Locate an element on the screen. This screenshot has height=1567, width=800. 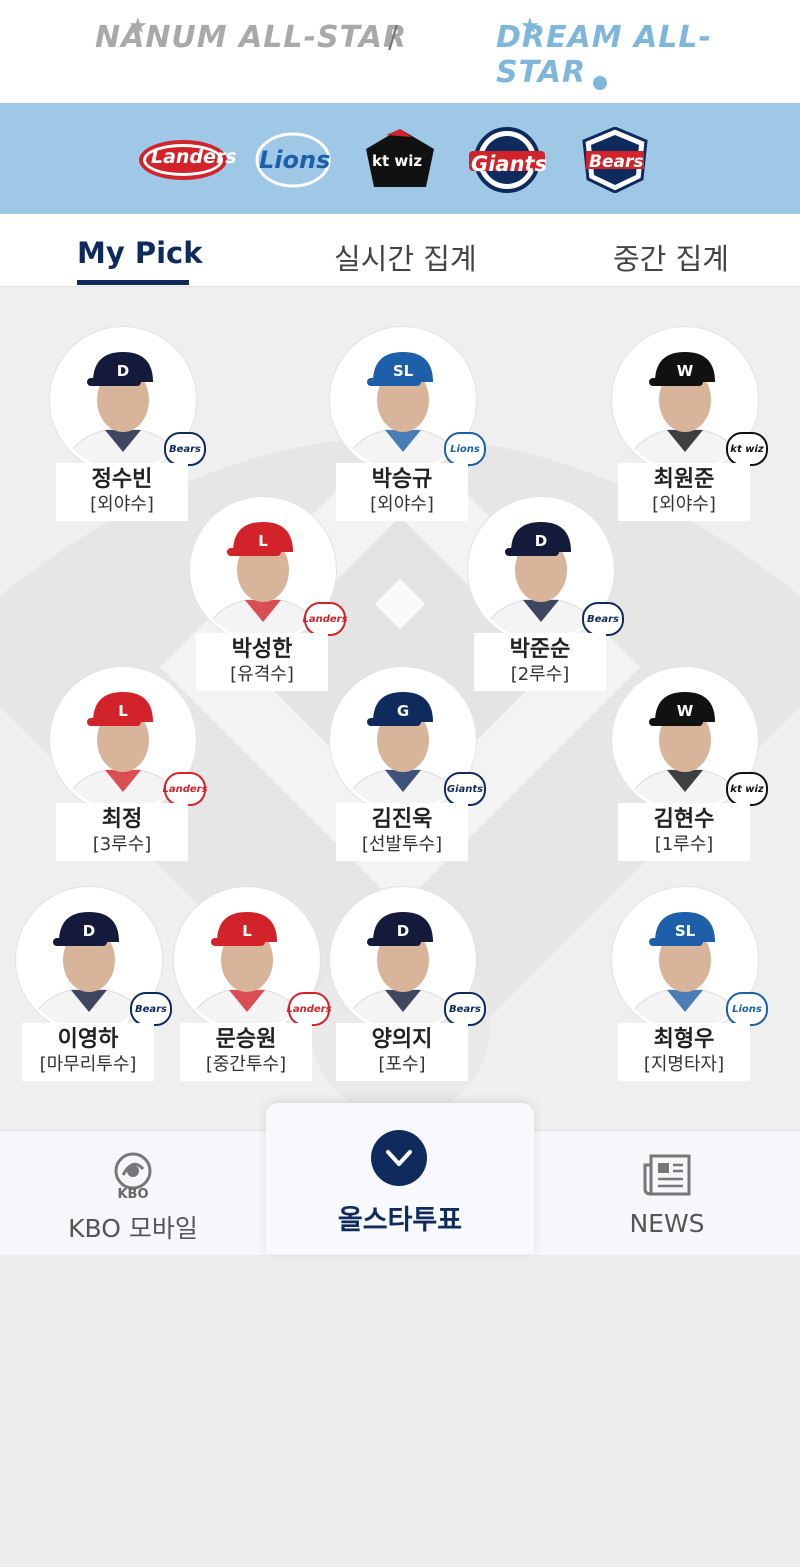
player-position: [유격수] is located at coordinates (262, 674).